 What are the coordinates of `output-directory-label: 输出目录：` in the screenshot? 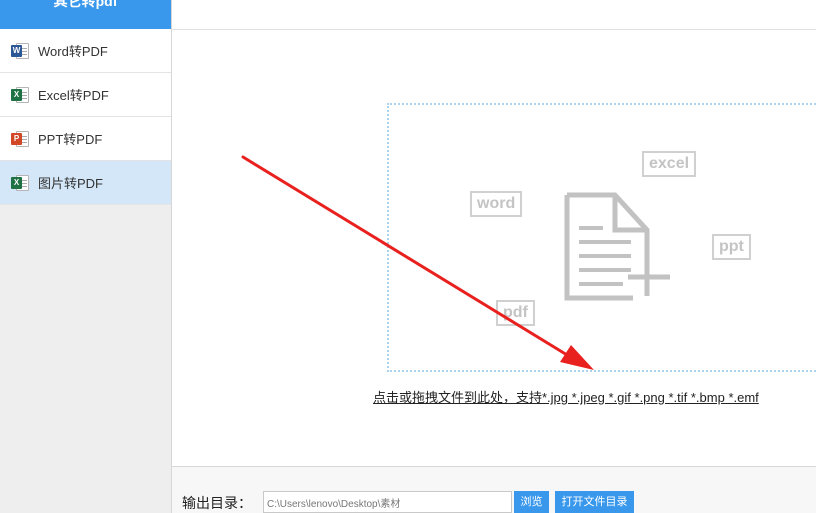 It's located at (217, 503).